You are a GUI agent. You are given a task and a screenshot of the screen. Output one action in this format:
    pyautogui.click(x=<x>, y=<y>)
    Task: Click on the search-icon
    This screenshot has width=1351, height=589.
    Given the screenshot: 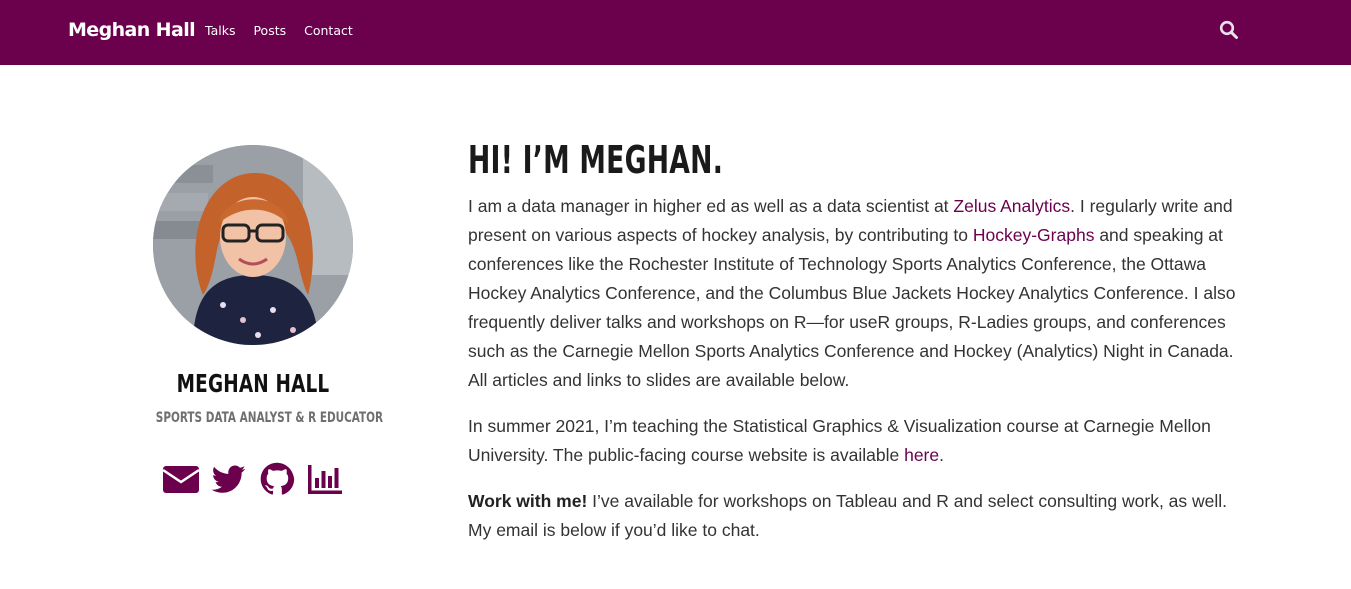 What is the action you would take?
    pyautogui.click(x=1229, y=30)
    